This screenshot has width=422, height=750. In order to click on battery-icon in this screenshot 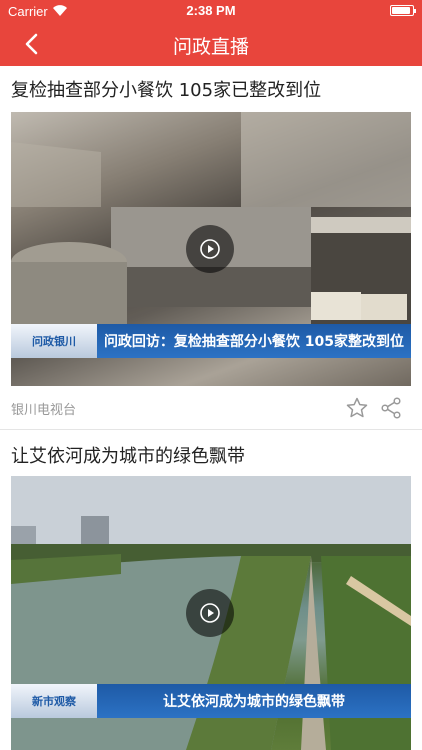, I will do `click(403, 10)`.